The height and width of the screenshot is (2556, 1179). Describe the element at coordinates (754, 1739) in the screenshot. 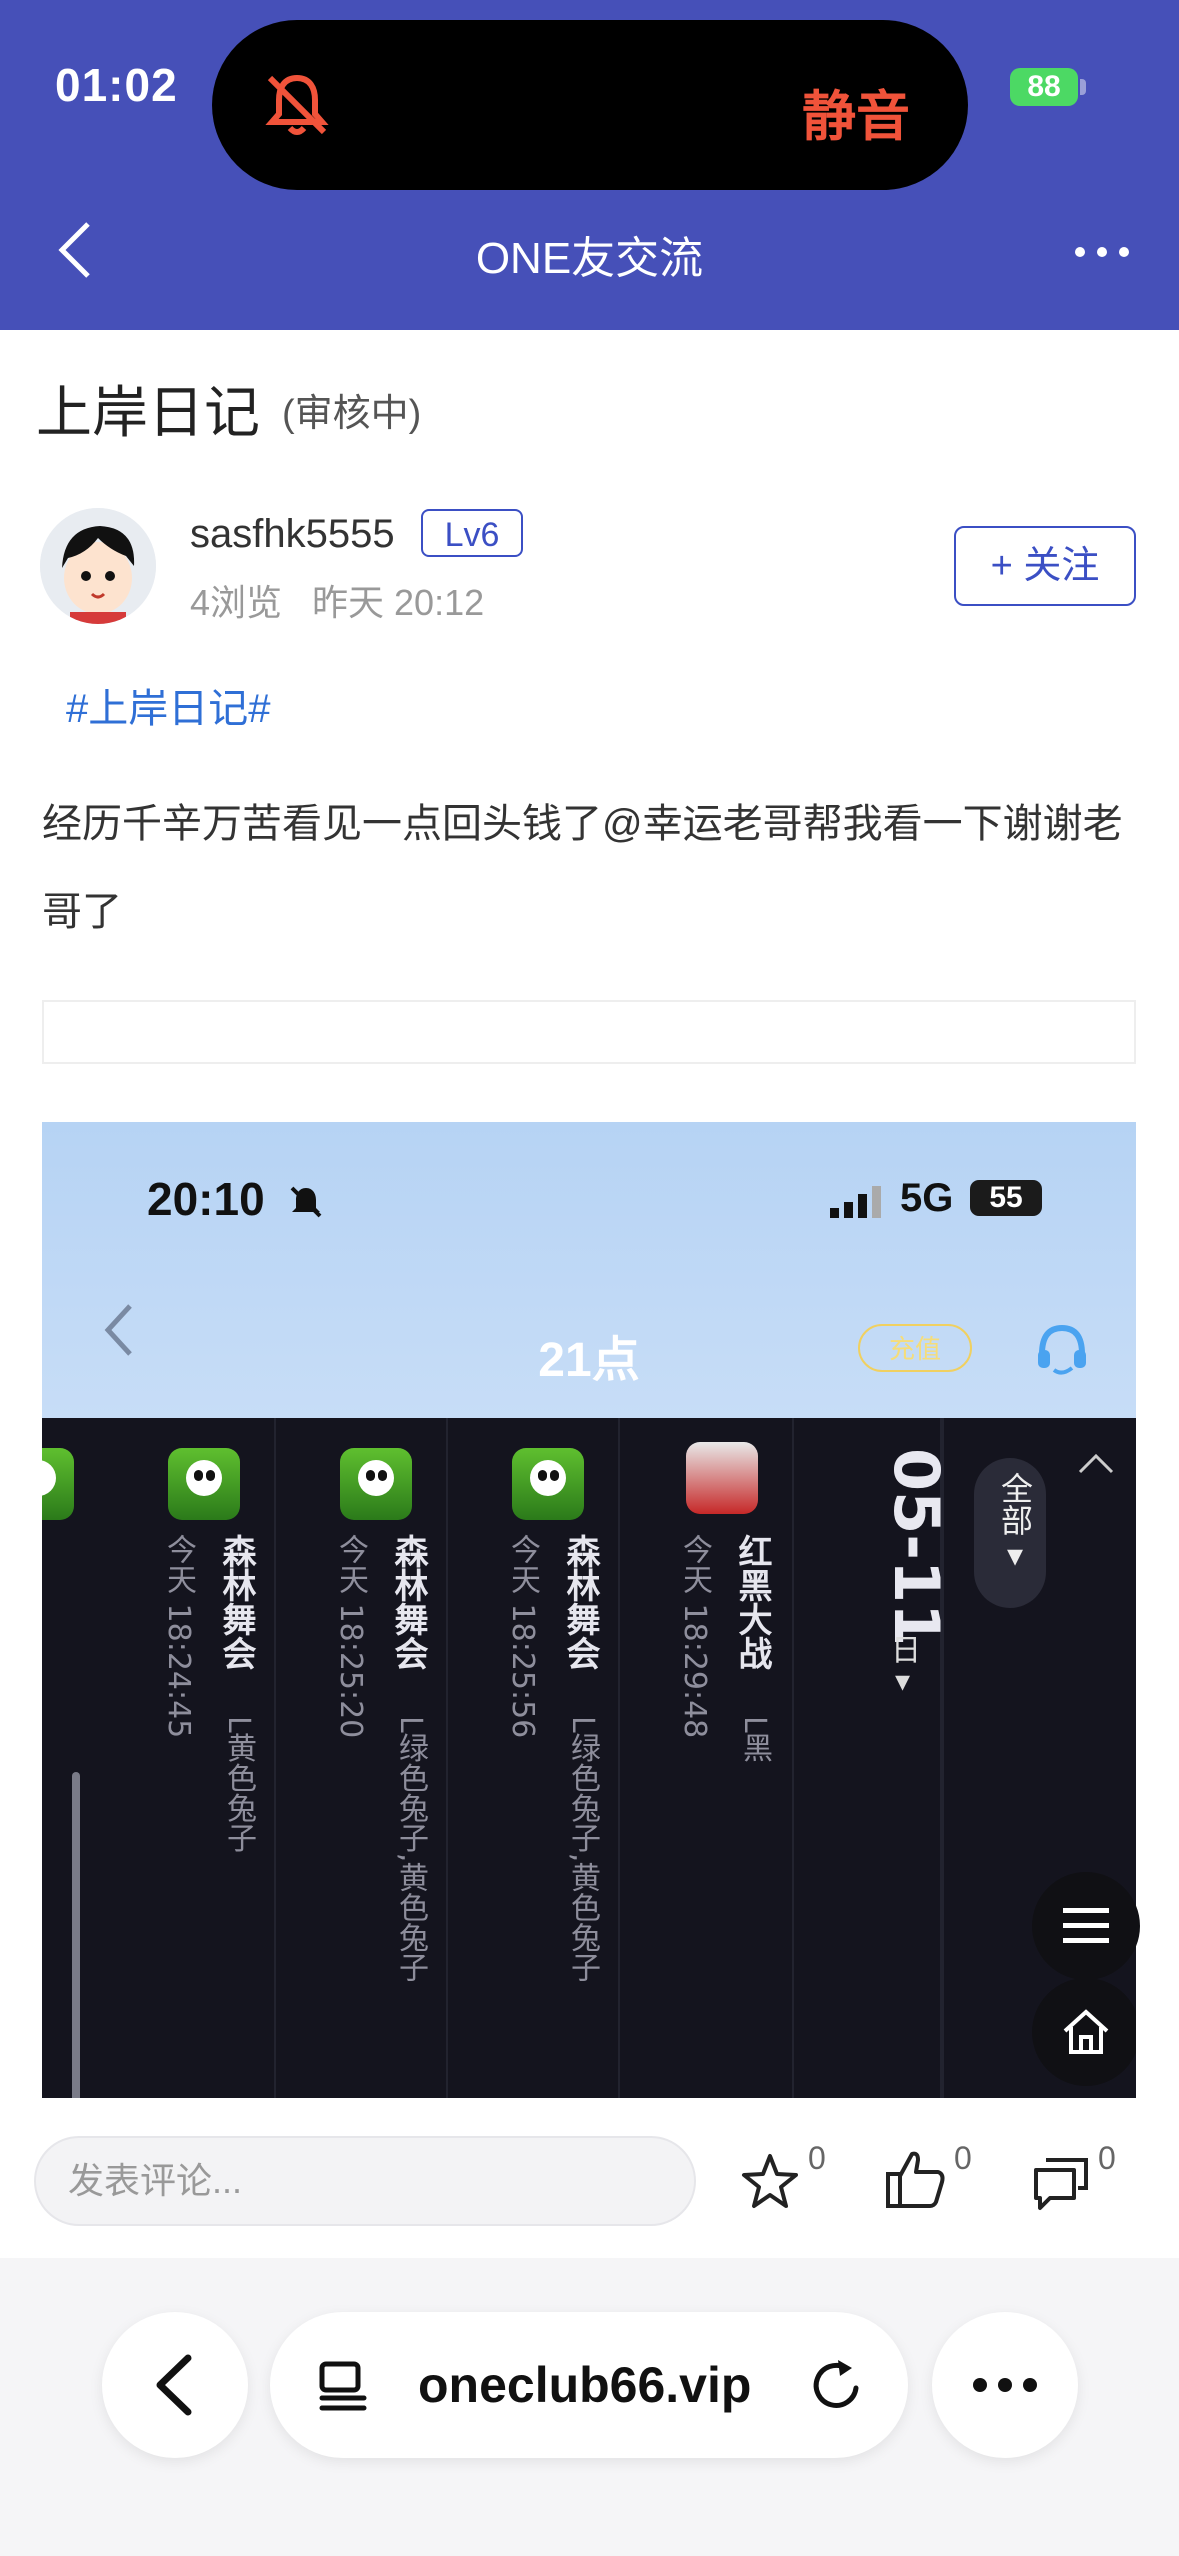

I see `shot-record-detail: L黑` at that location.